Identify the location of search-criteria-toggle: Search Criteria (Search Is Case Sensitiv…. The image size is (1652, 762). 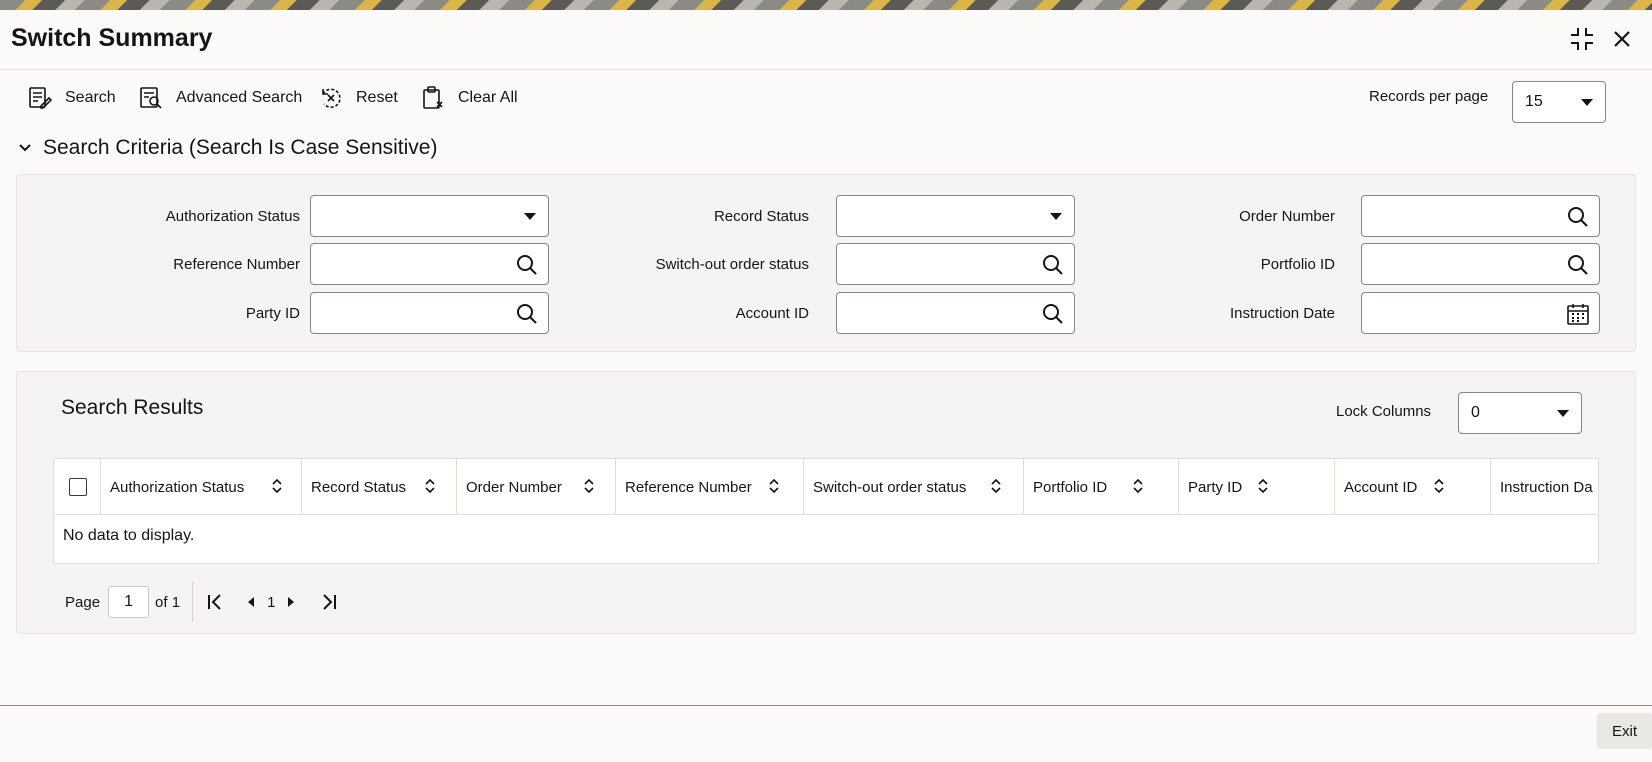
(227, 148).